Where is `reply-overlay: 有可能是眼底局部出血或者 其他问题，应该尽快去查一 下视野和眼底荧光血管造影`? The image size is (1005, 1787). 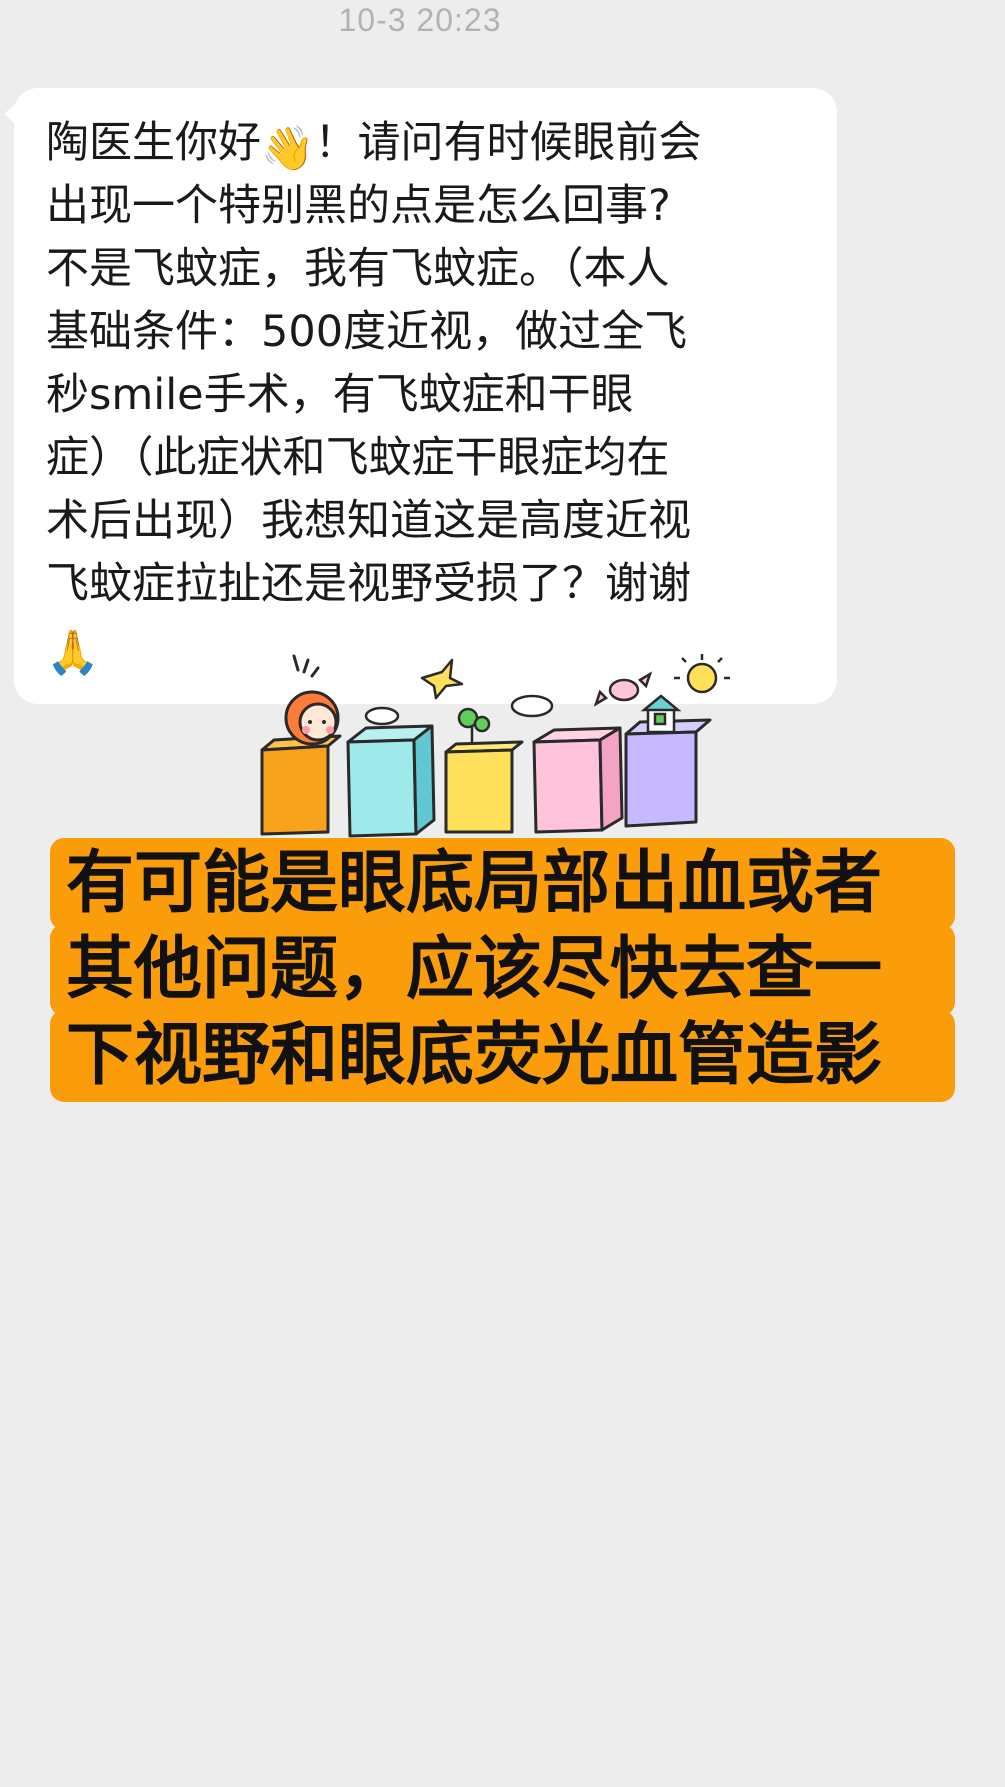
reply-overlay: 有可能是眼底局部出血或者 其他问题，应该尽快去查一 下视野和眼底荧光血管造影 is located at coordinates (502, 970).